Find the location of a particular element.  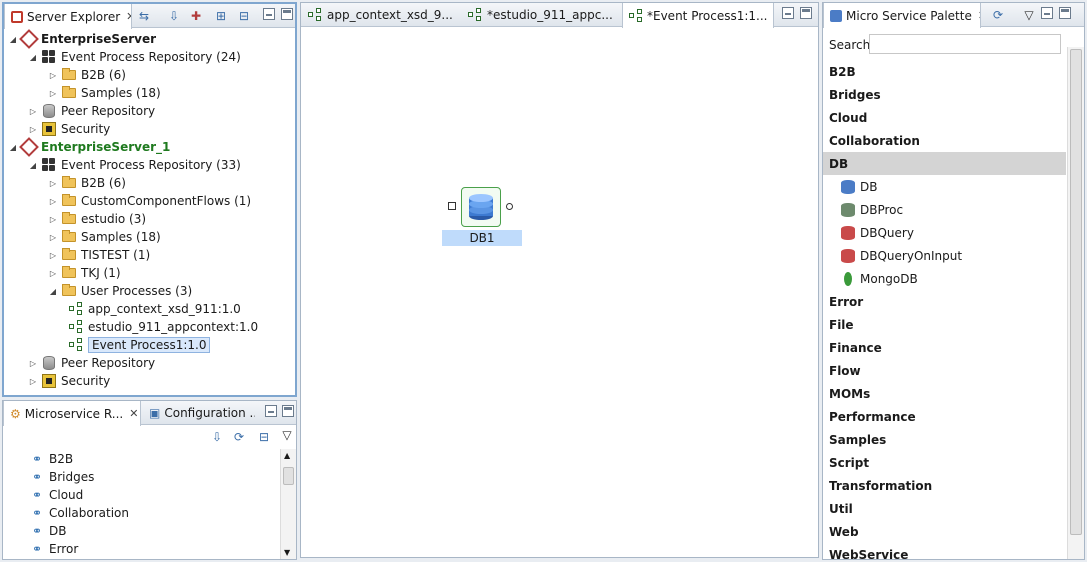

scroll-up-icon: ▲ is located at coordinates (287, 455).